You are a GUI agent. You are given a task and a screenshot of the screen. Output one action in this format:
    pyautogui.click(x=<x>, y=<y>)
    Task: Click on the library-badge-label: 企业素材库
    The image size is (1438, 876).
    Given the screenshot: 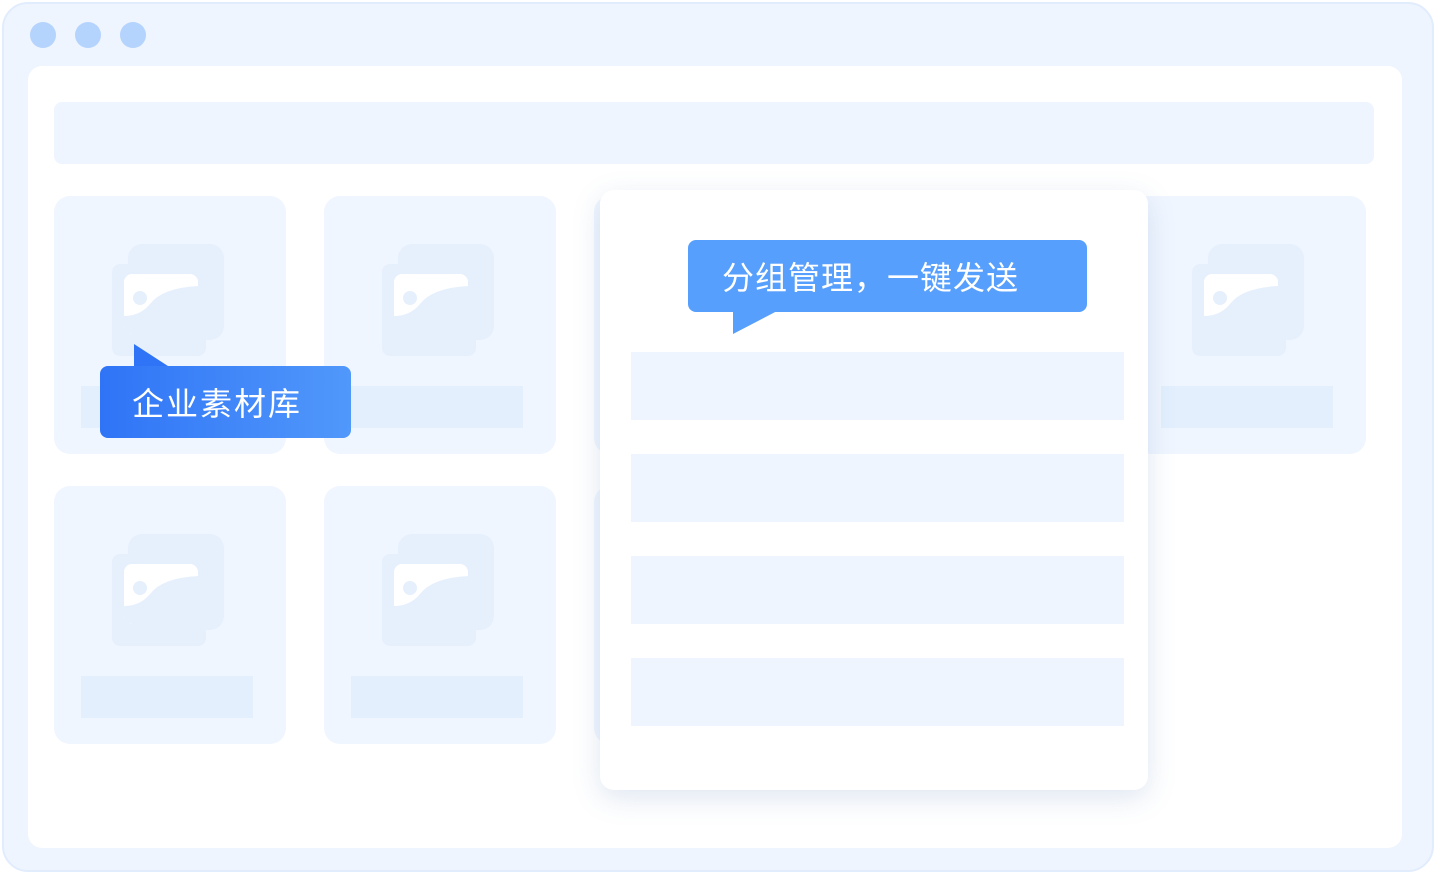 What is the action you would take?
    pyautogui.click(x=217, y=404)
    